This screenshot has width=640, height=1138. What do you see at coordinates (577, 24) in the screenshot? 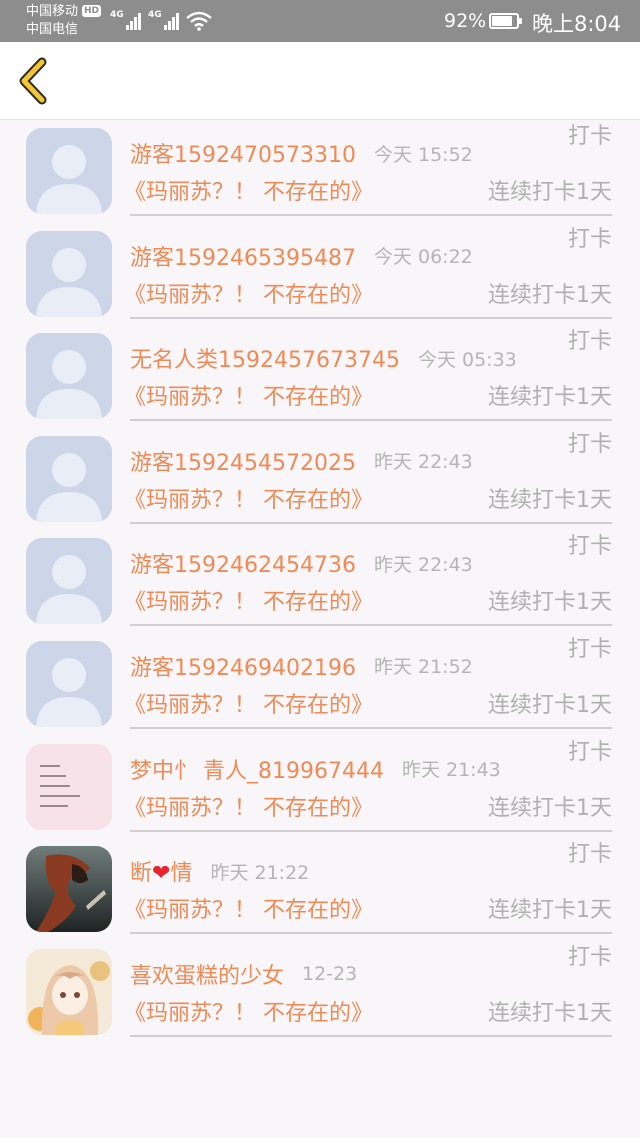
I see `clock: 晚上8:04` at bounding box center [577, 24].